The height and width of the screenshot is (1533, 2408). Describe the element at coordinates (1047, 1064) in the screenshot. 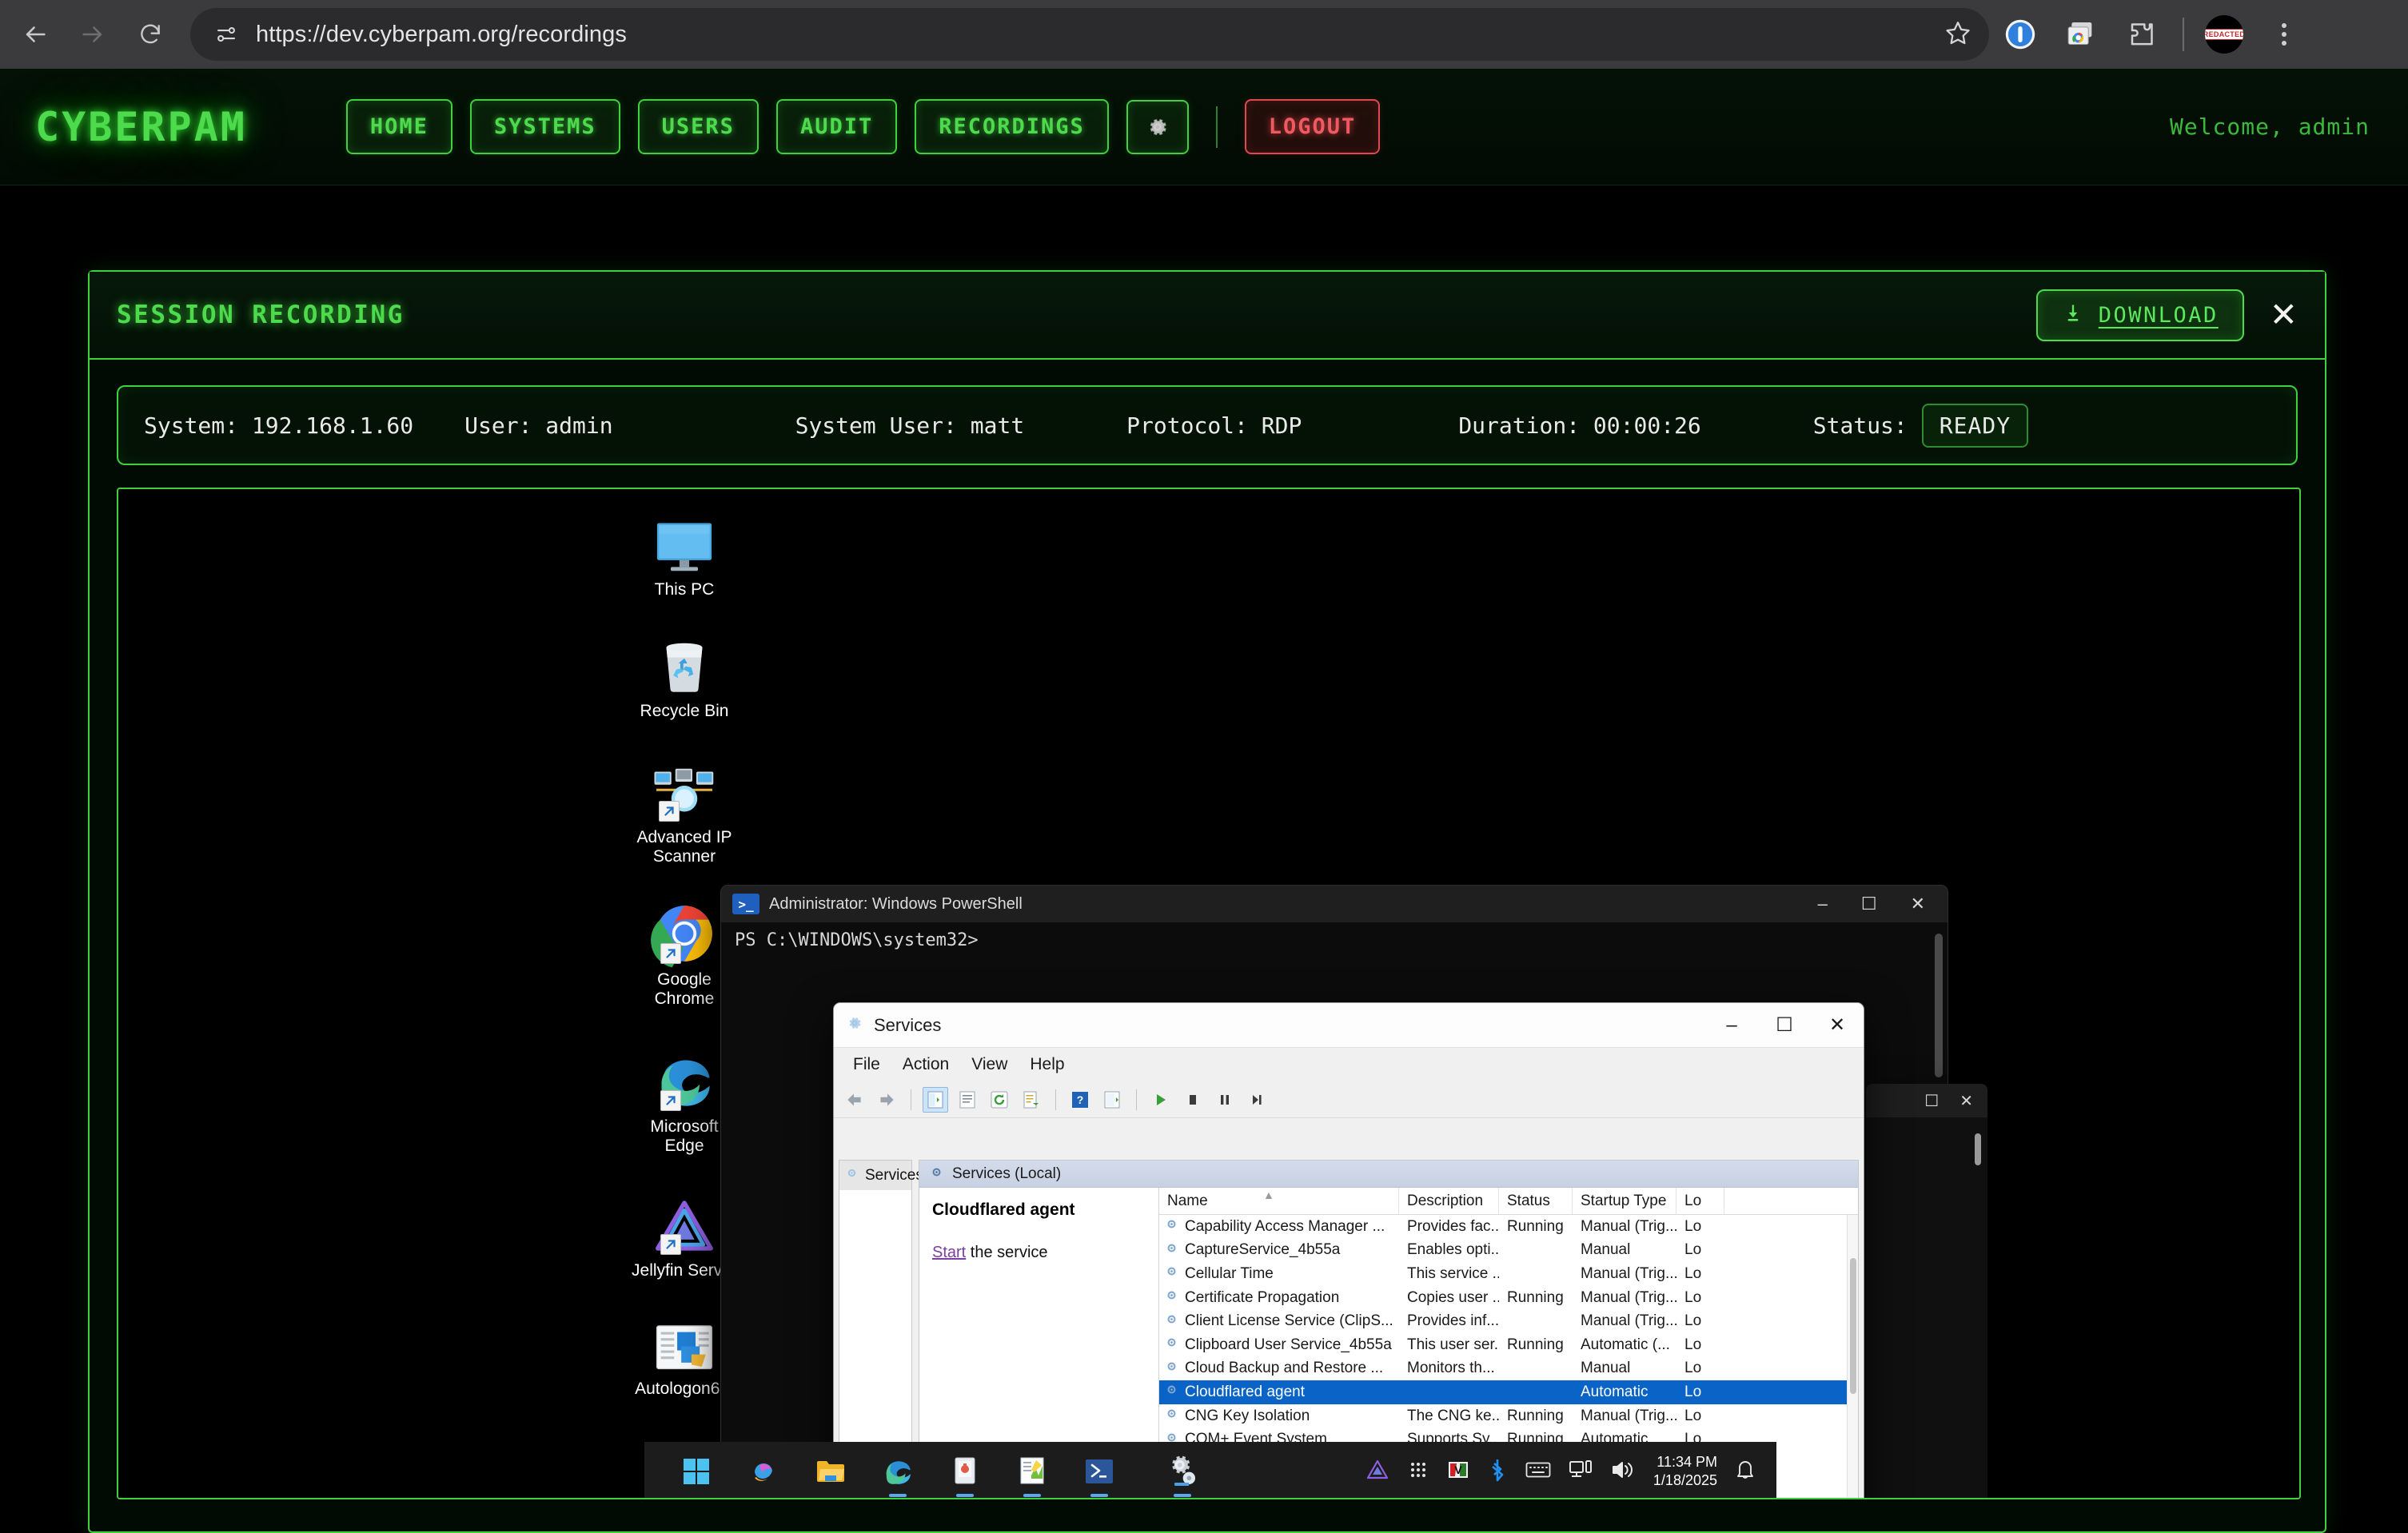

I see `menu-help: Help` at that location.